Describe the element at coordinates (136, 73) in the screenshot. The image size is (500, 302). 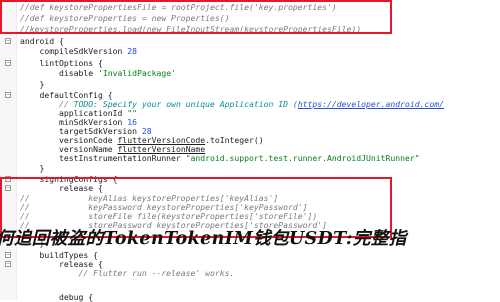
I see `code-token: 'InvalidPackage'` at that location.